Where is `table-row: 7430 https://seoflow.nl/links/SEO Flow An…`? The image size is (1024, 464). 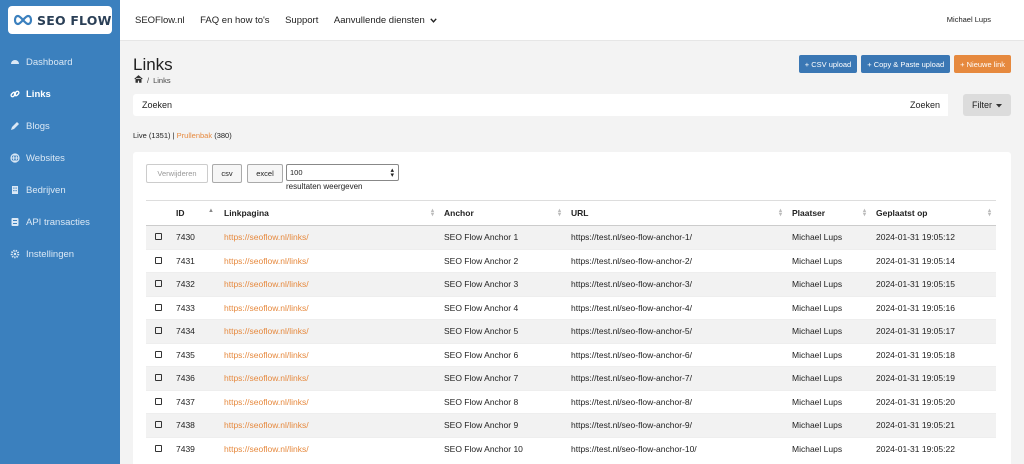
table-row: 7430 https://seoflow.nl/links/SEO Flow An… is located at coordinates (571, 237).